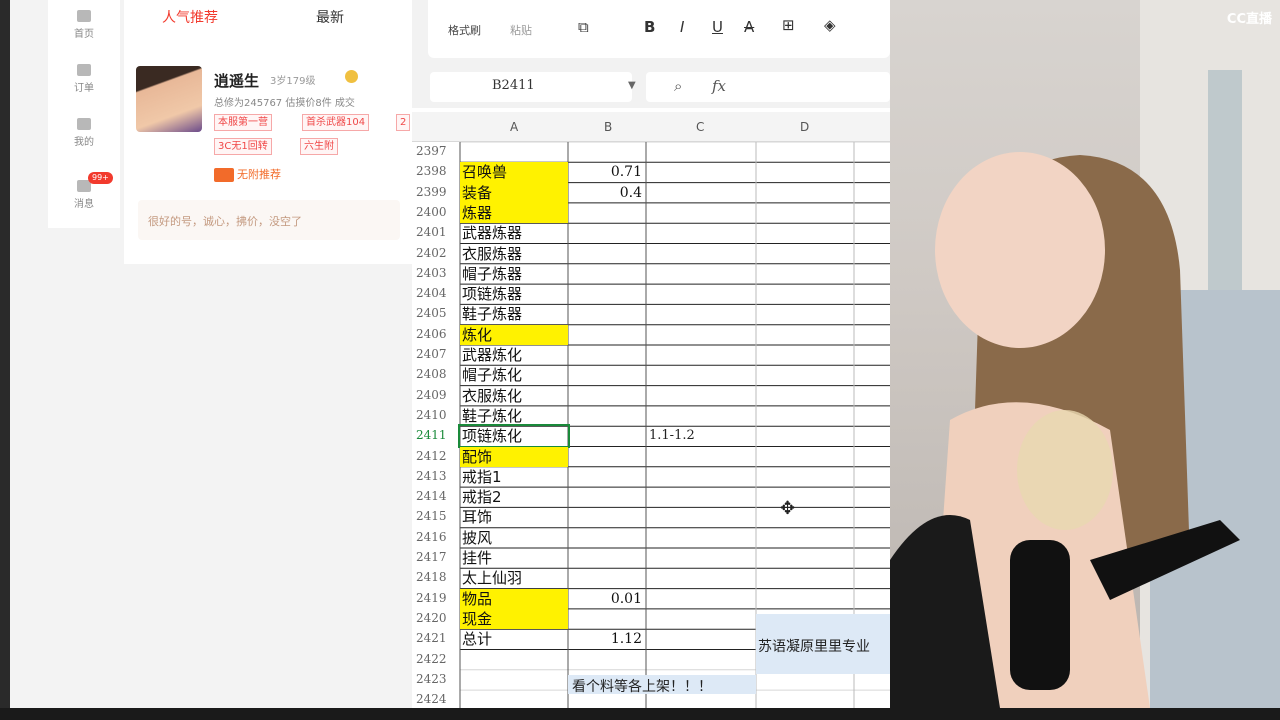 Image resolution: width=1280 pixels, height=720 pixels. I want to click on cell-c: 1.1-1.2, so click(701, 436).